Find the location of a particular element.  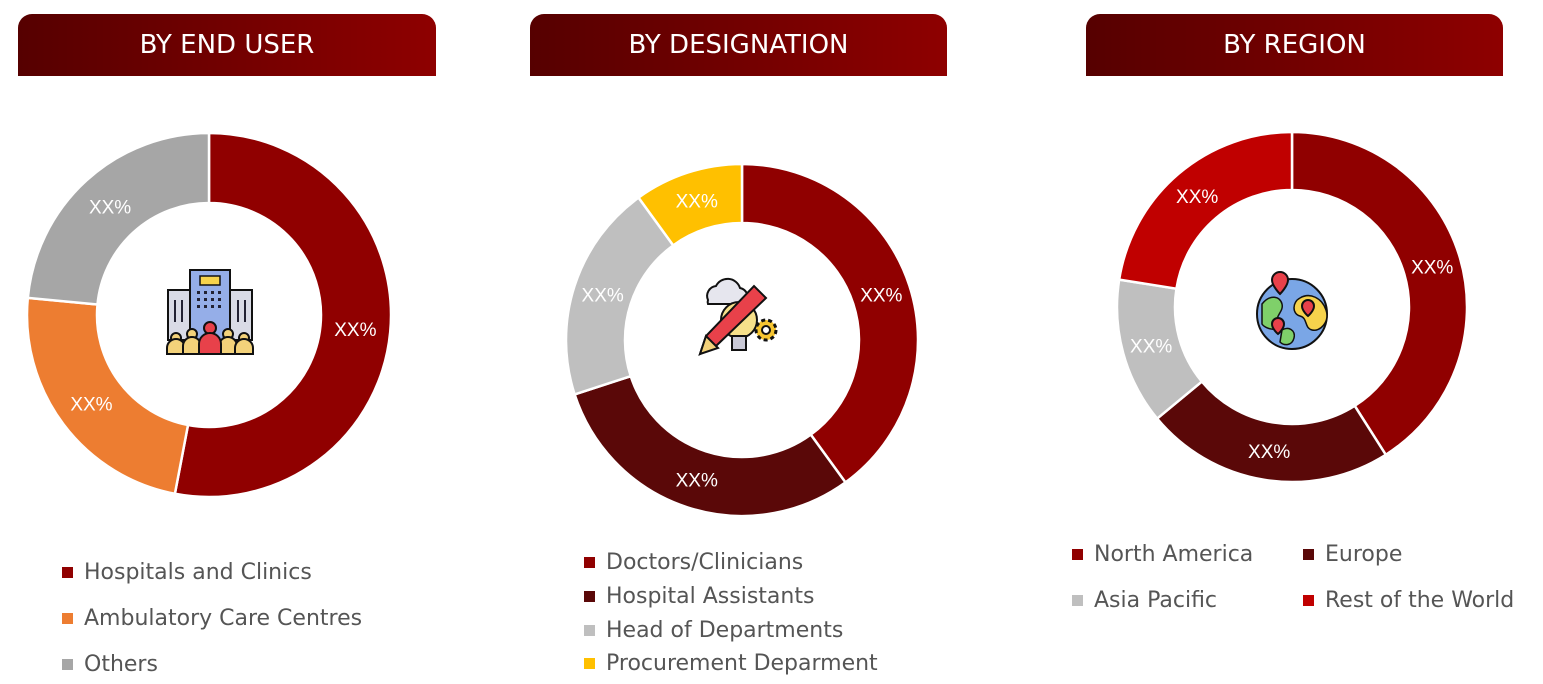

legend-item: Asia Pacific is located at coordinates (1144, 600).